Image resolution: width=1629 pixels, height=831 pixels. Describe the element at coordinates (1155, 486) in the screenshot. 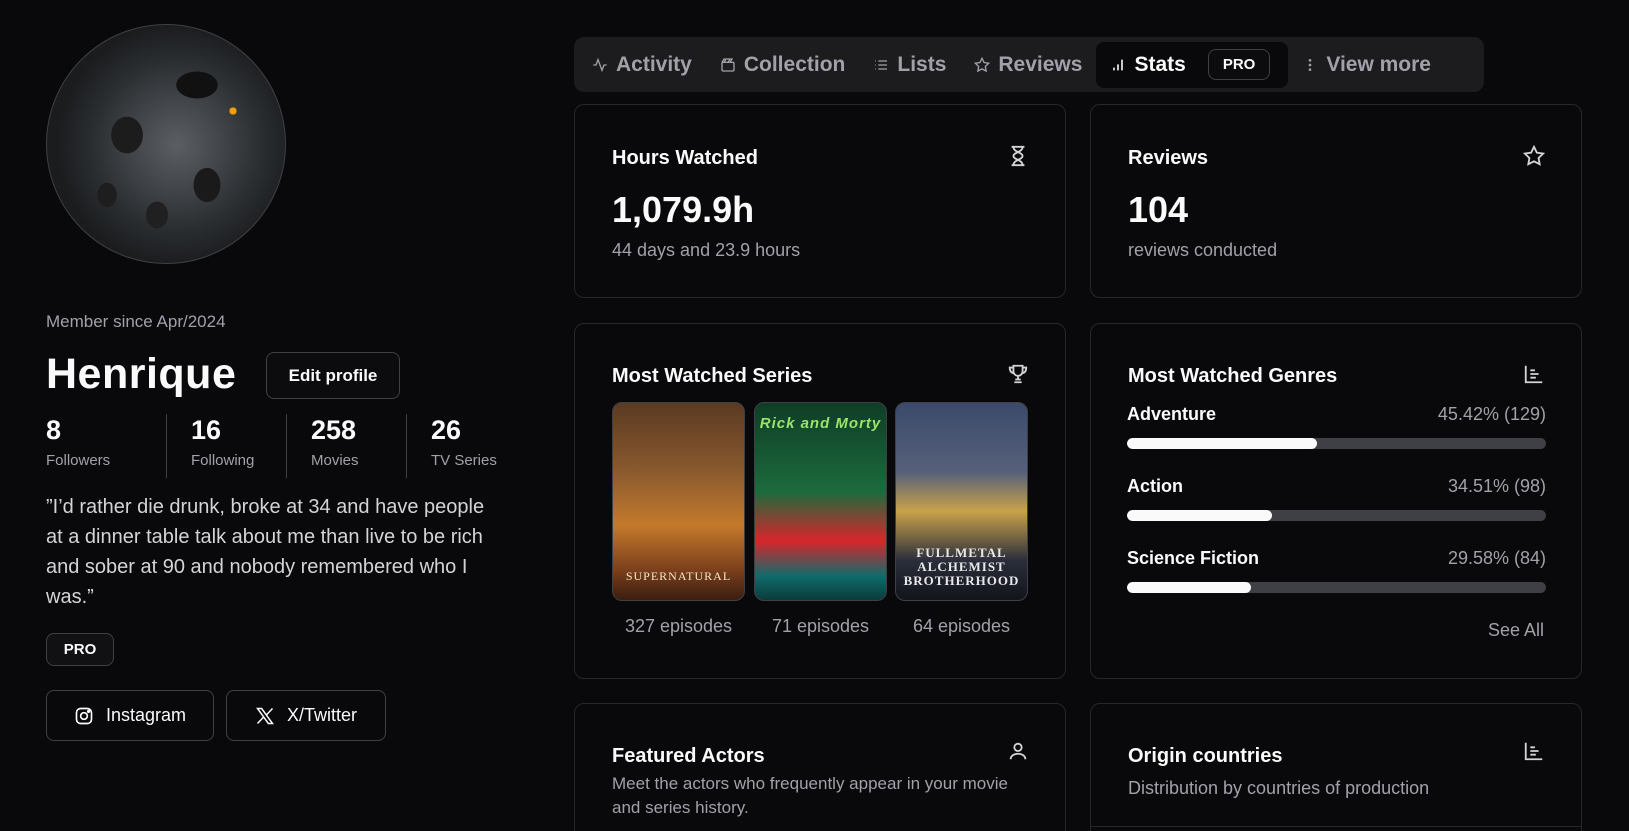

I see `genre-name: Action` at that location.